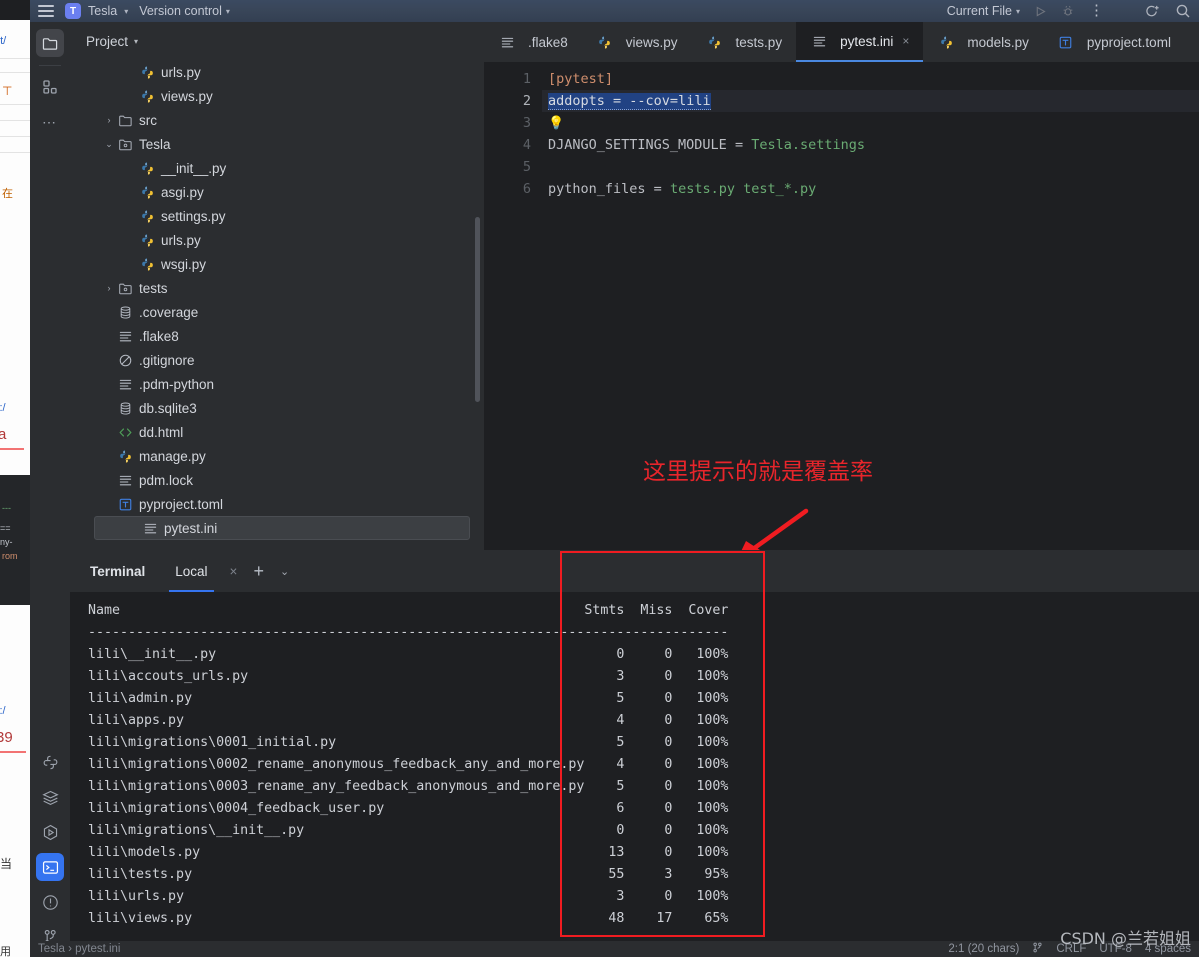  I want to click on version-control-menu: Version control ▾, so click(184, 11).